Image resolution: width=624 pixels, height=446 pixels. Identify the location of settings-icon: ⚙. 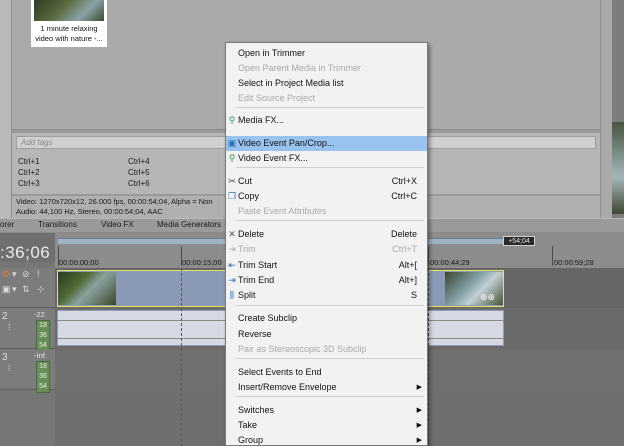
(6, 274).